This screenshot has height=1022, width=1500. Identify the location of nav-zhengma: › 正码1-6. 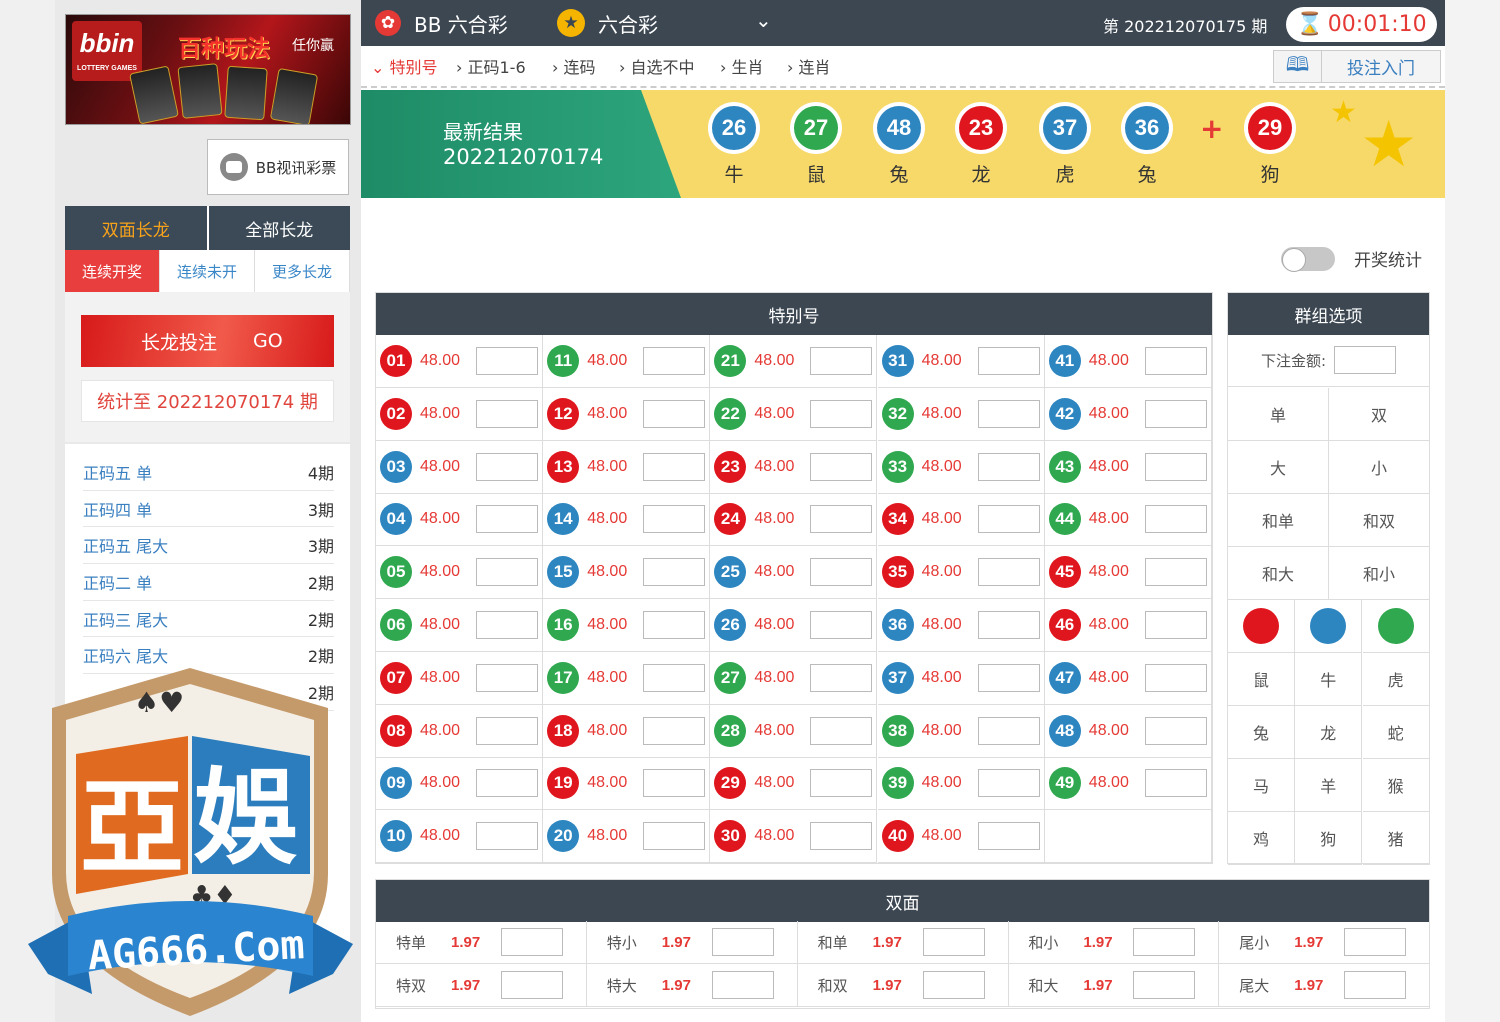
(491, 66).